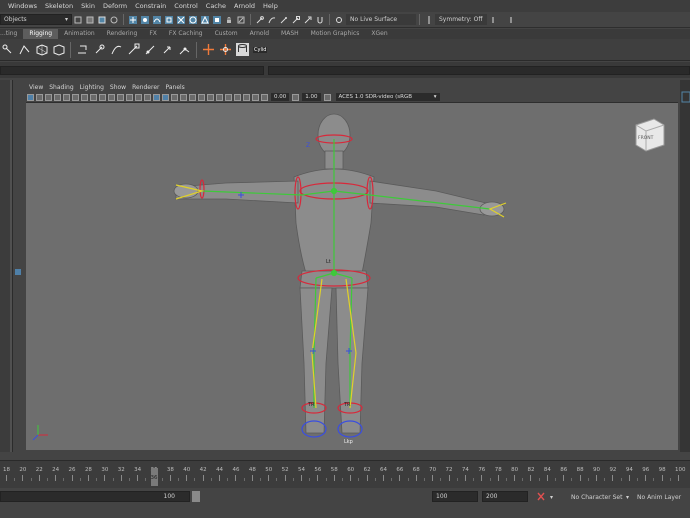  Describe the element at coordinates (169, 19) in the screenshot. I see `select-surfaces-icon` at that location.